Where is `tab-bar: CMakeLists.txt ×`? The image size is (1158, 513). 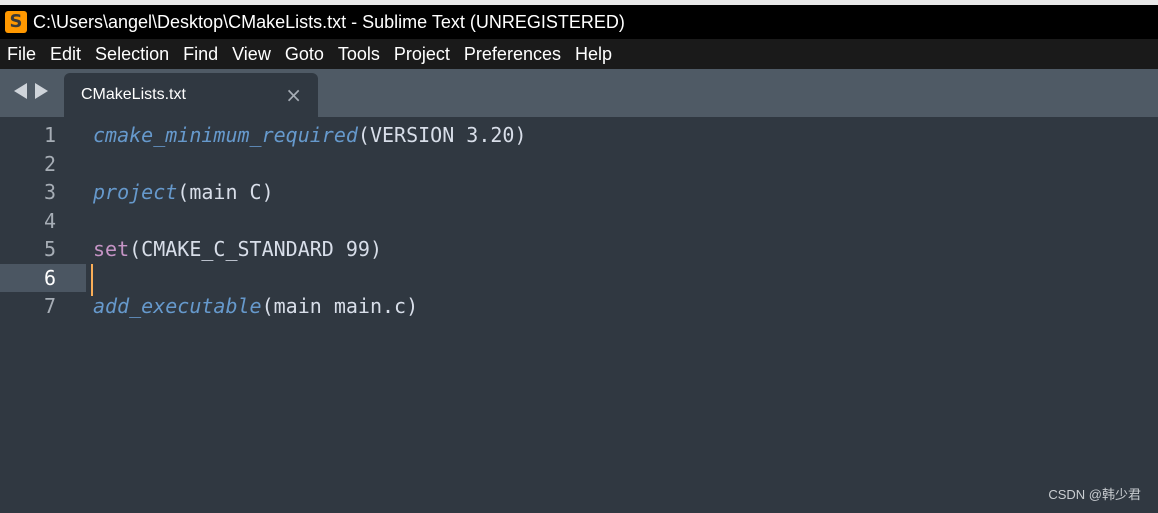
tab-bar: CMakeLists.txt × is located at coordinates (579, 93).